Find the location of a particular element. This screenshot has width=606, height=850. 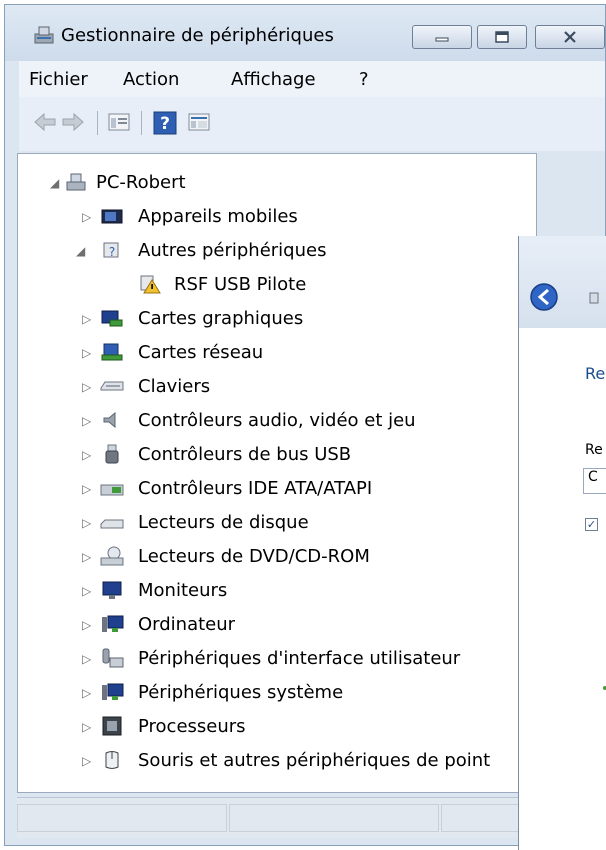

mouse-icon is located at coordinates (112, 760).